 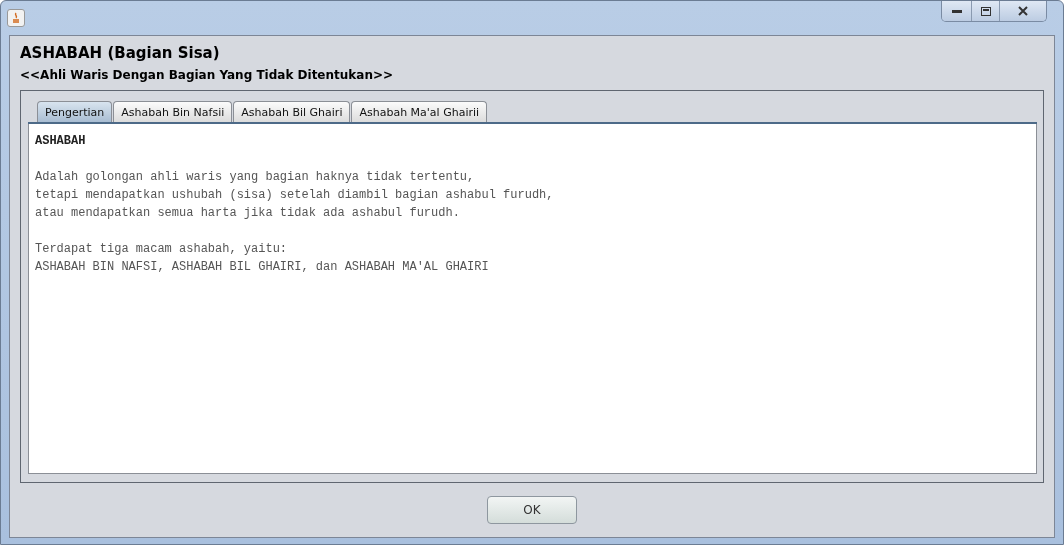 I want to click on tab: Pengertian, so click(x=75, y=111).